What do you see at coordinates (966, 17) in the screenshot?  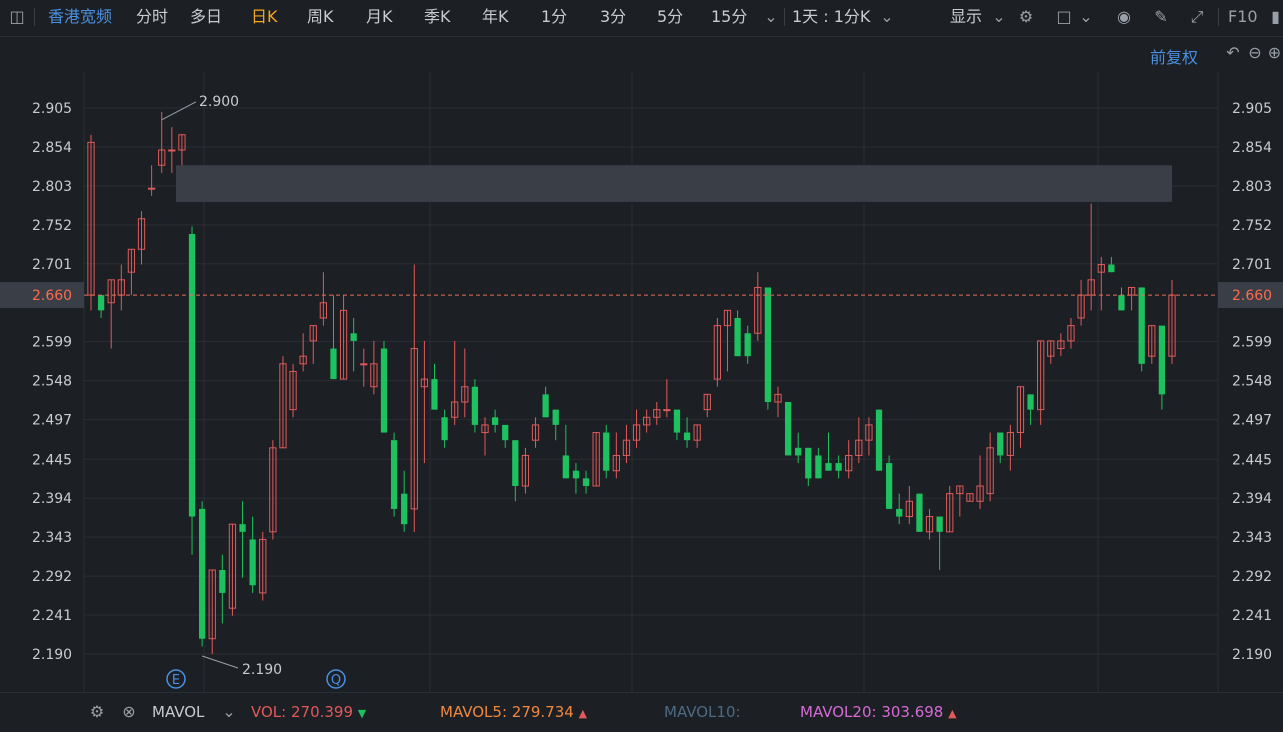 I see `display-menu: 显示` at bounding box center [966, 17].